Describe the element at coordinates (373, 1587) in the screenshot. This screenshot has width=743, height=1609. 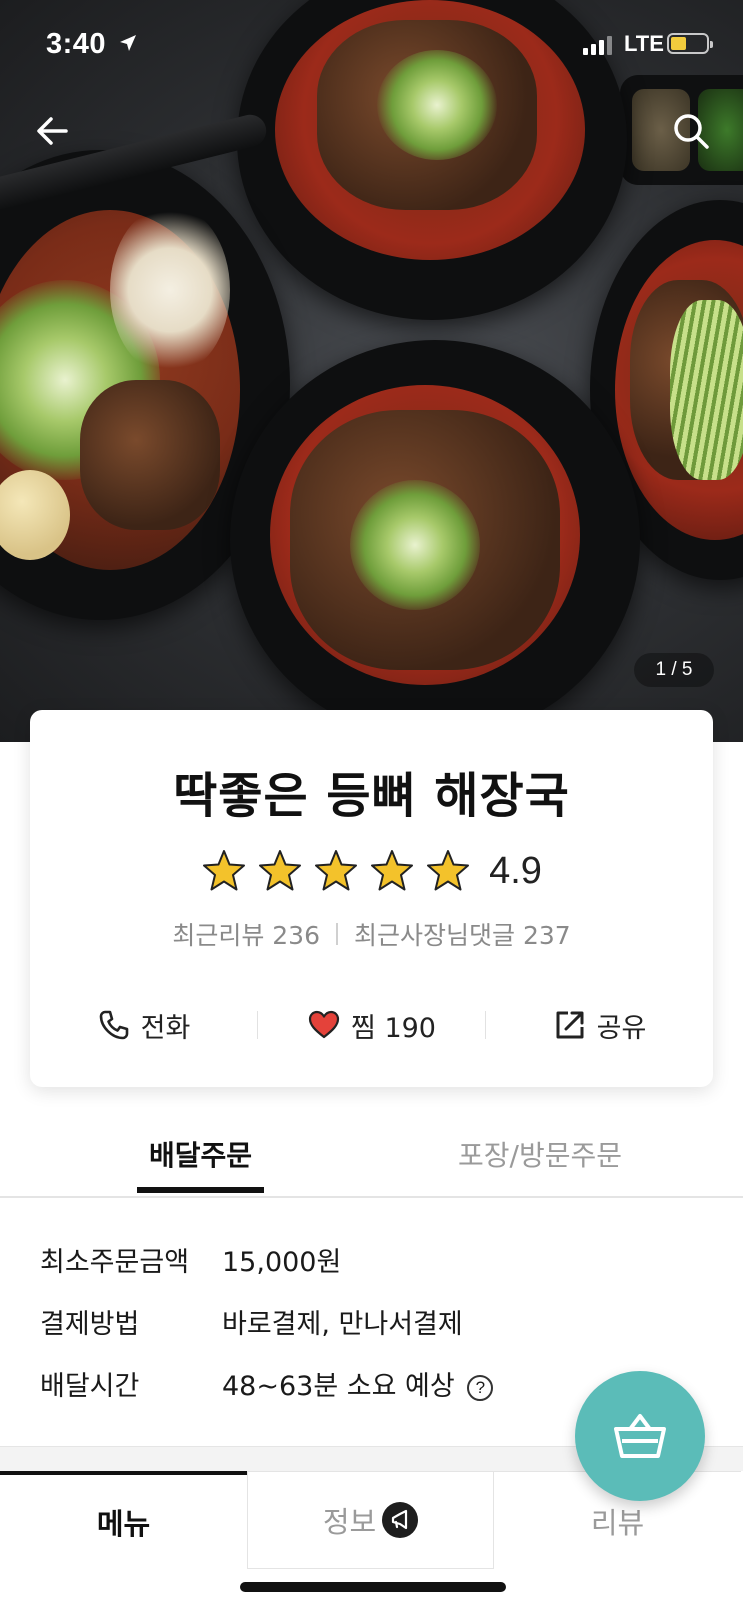
I see `home-indicator` at that location.